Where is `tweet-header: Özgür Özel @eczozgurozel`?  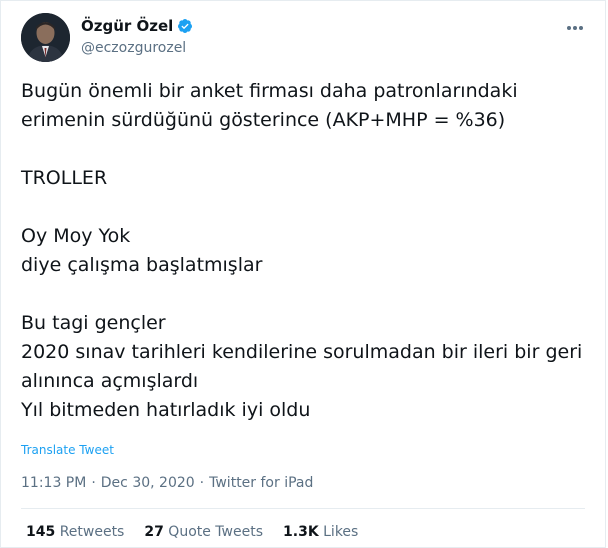 tweet-header: Özgür Özel @eczozgurozel is located at coordinates (304, 37).